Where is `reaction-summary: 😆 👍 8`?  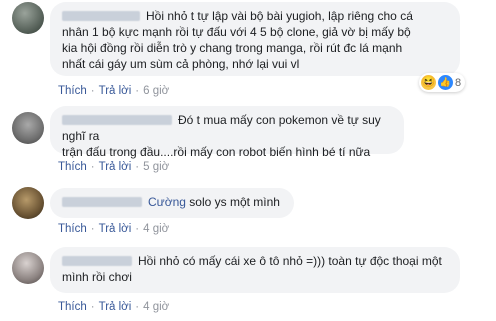 reaction-summary: 😆 👍 8 is located at coordinates (442, 82).